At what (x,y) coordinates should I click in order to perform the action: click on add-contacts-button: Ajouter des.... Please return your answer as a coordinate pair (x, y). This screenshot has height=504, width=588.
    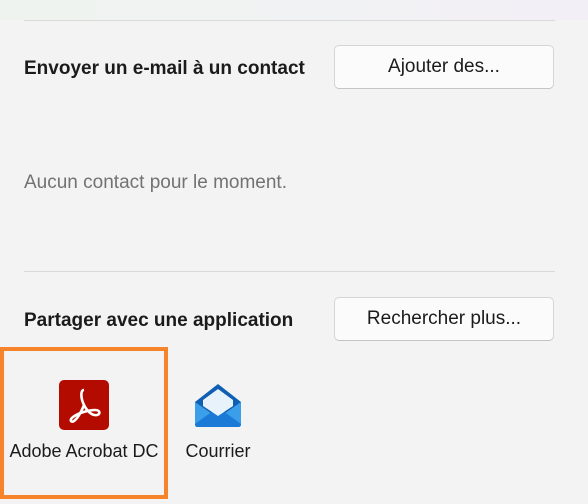
    Looking at the image, I should click on (444, 67).